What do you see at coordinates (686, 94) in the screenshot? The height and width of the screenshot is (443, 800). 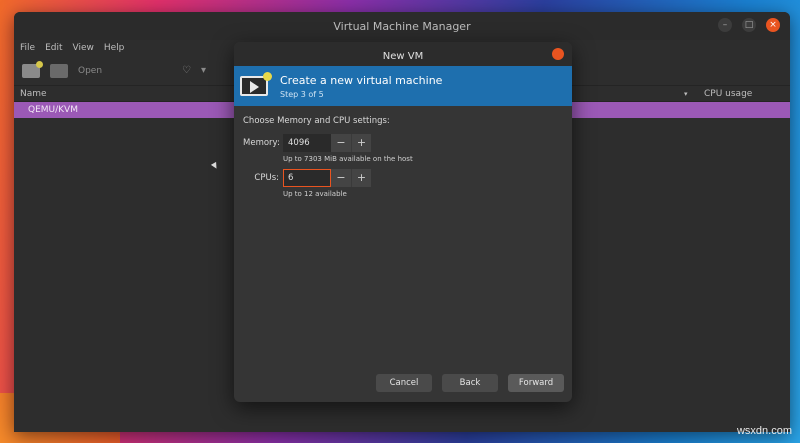 I see `sort-icon: ▾` at bounding box center [686, 94].